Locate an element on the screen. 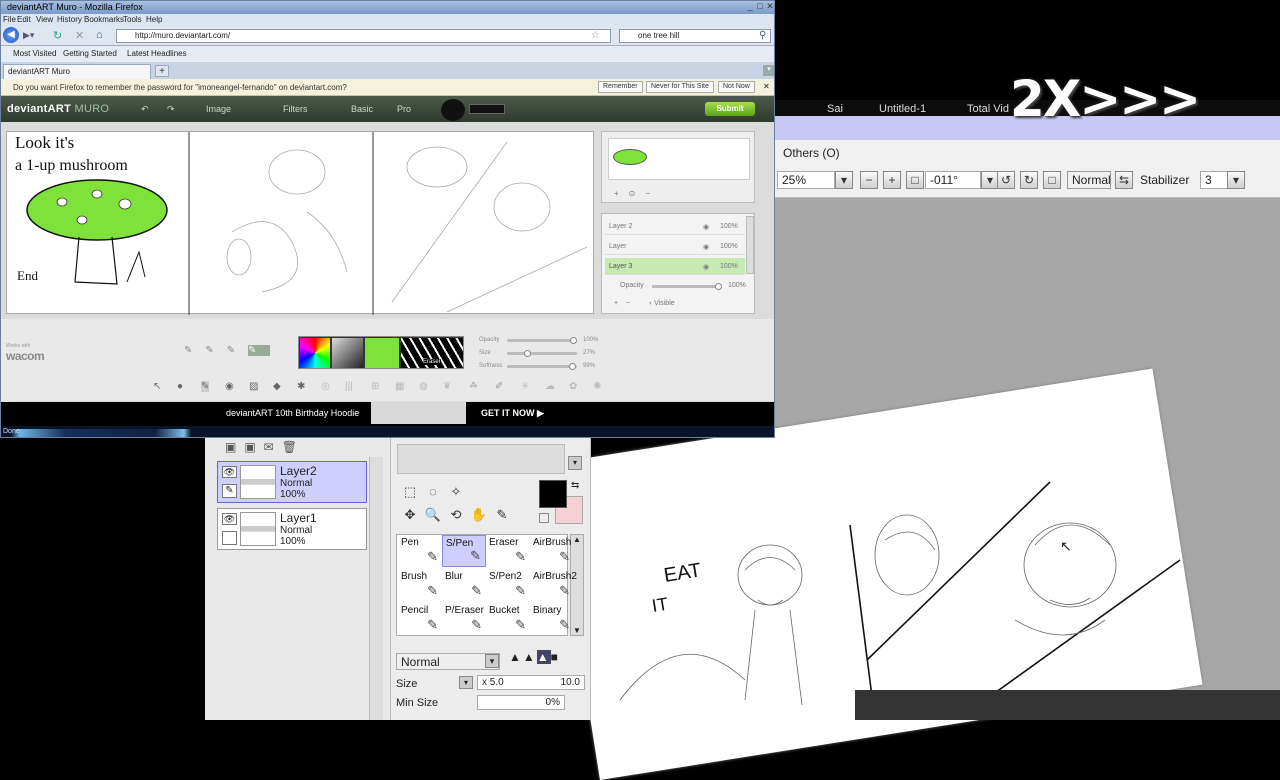  current-color-swatch is located at coordinates (382, 353).